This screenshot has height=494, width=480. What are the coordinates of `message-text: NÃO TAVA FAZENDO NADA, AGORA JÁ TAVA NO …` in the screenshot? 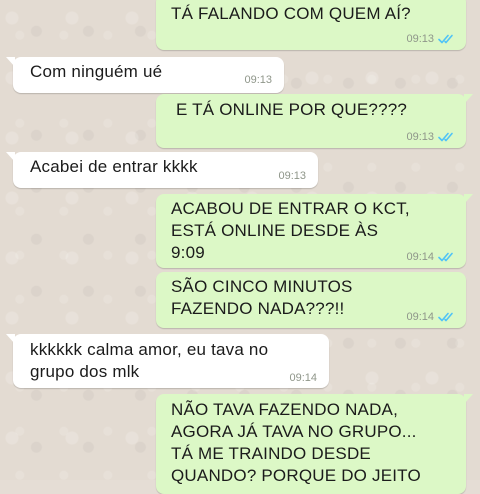 It's located at (296, 442).